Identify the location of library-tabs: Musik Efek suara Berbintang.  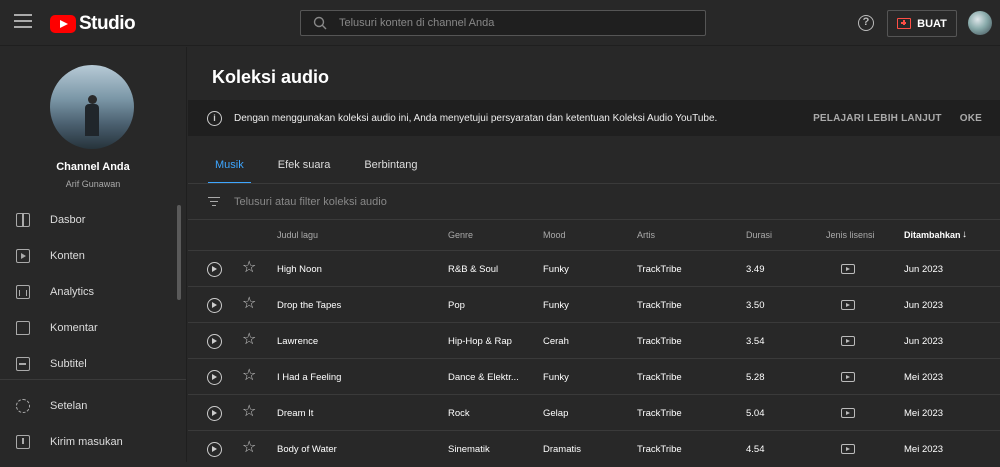
(328, 171).